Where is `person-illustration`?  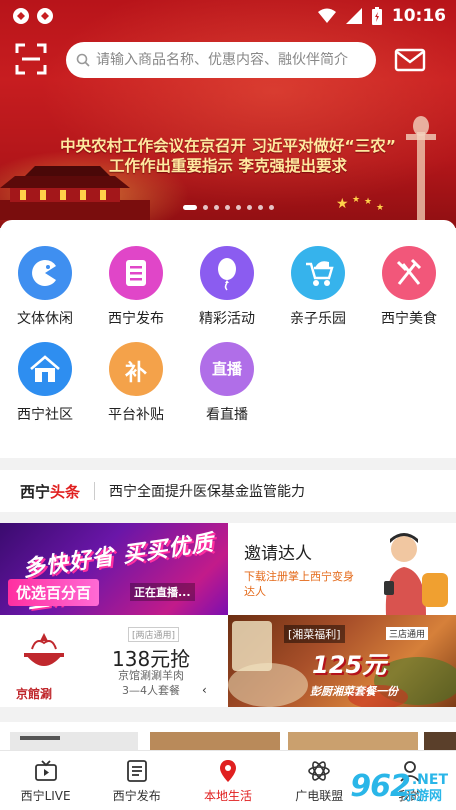 person-illustration is located at coordinates (416, 574).